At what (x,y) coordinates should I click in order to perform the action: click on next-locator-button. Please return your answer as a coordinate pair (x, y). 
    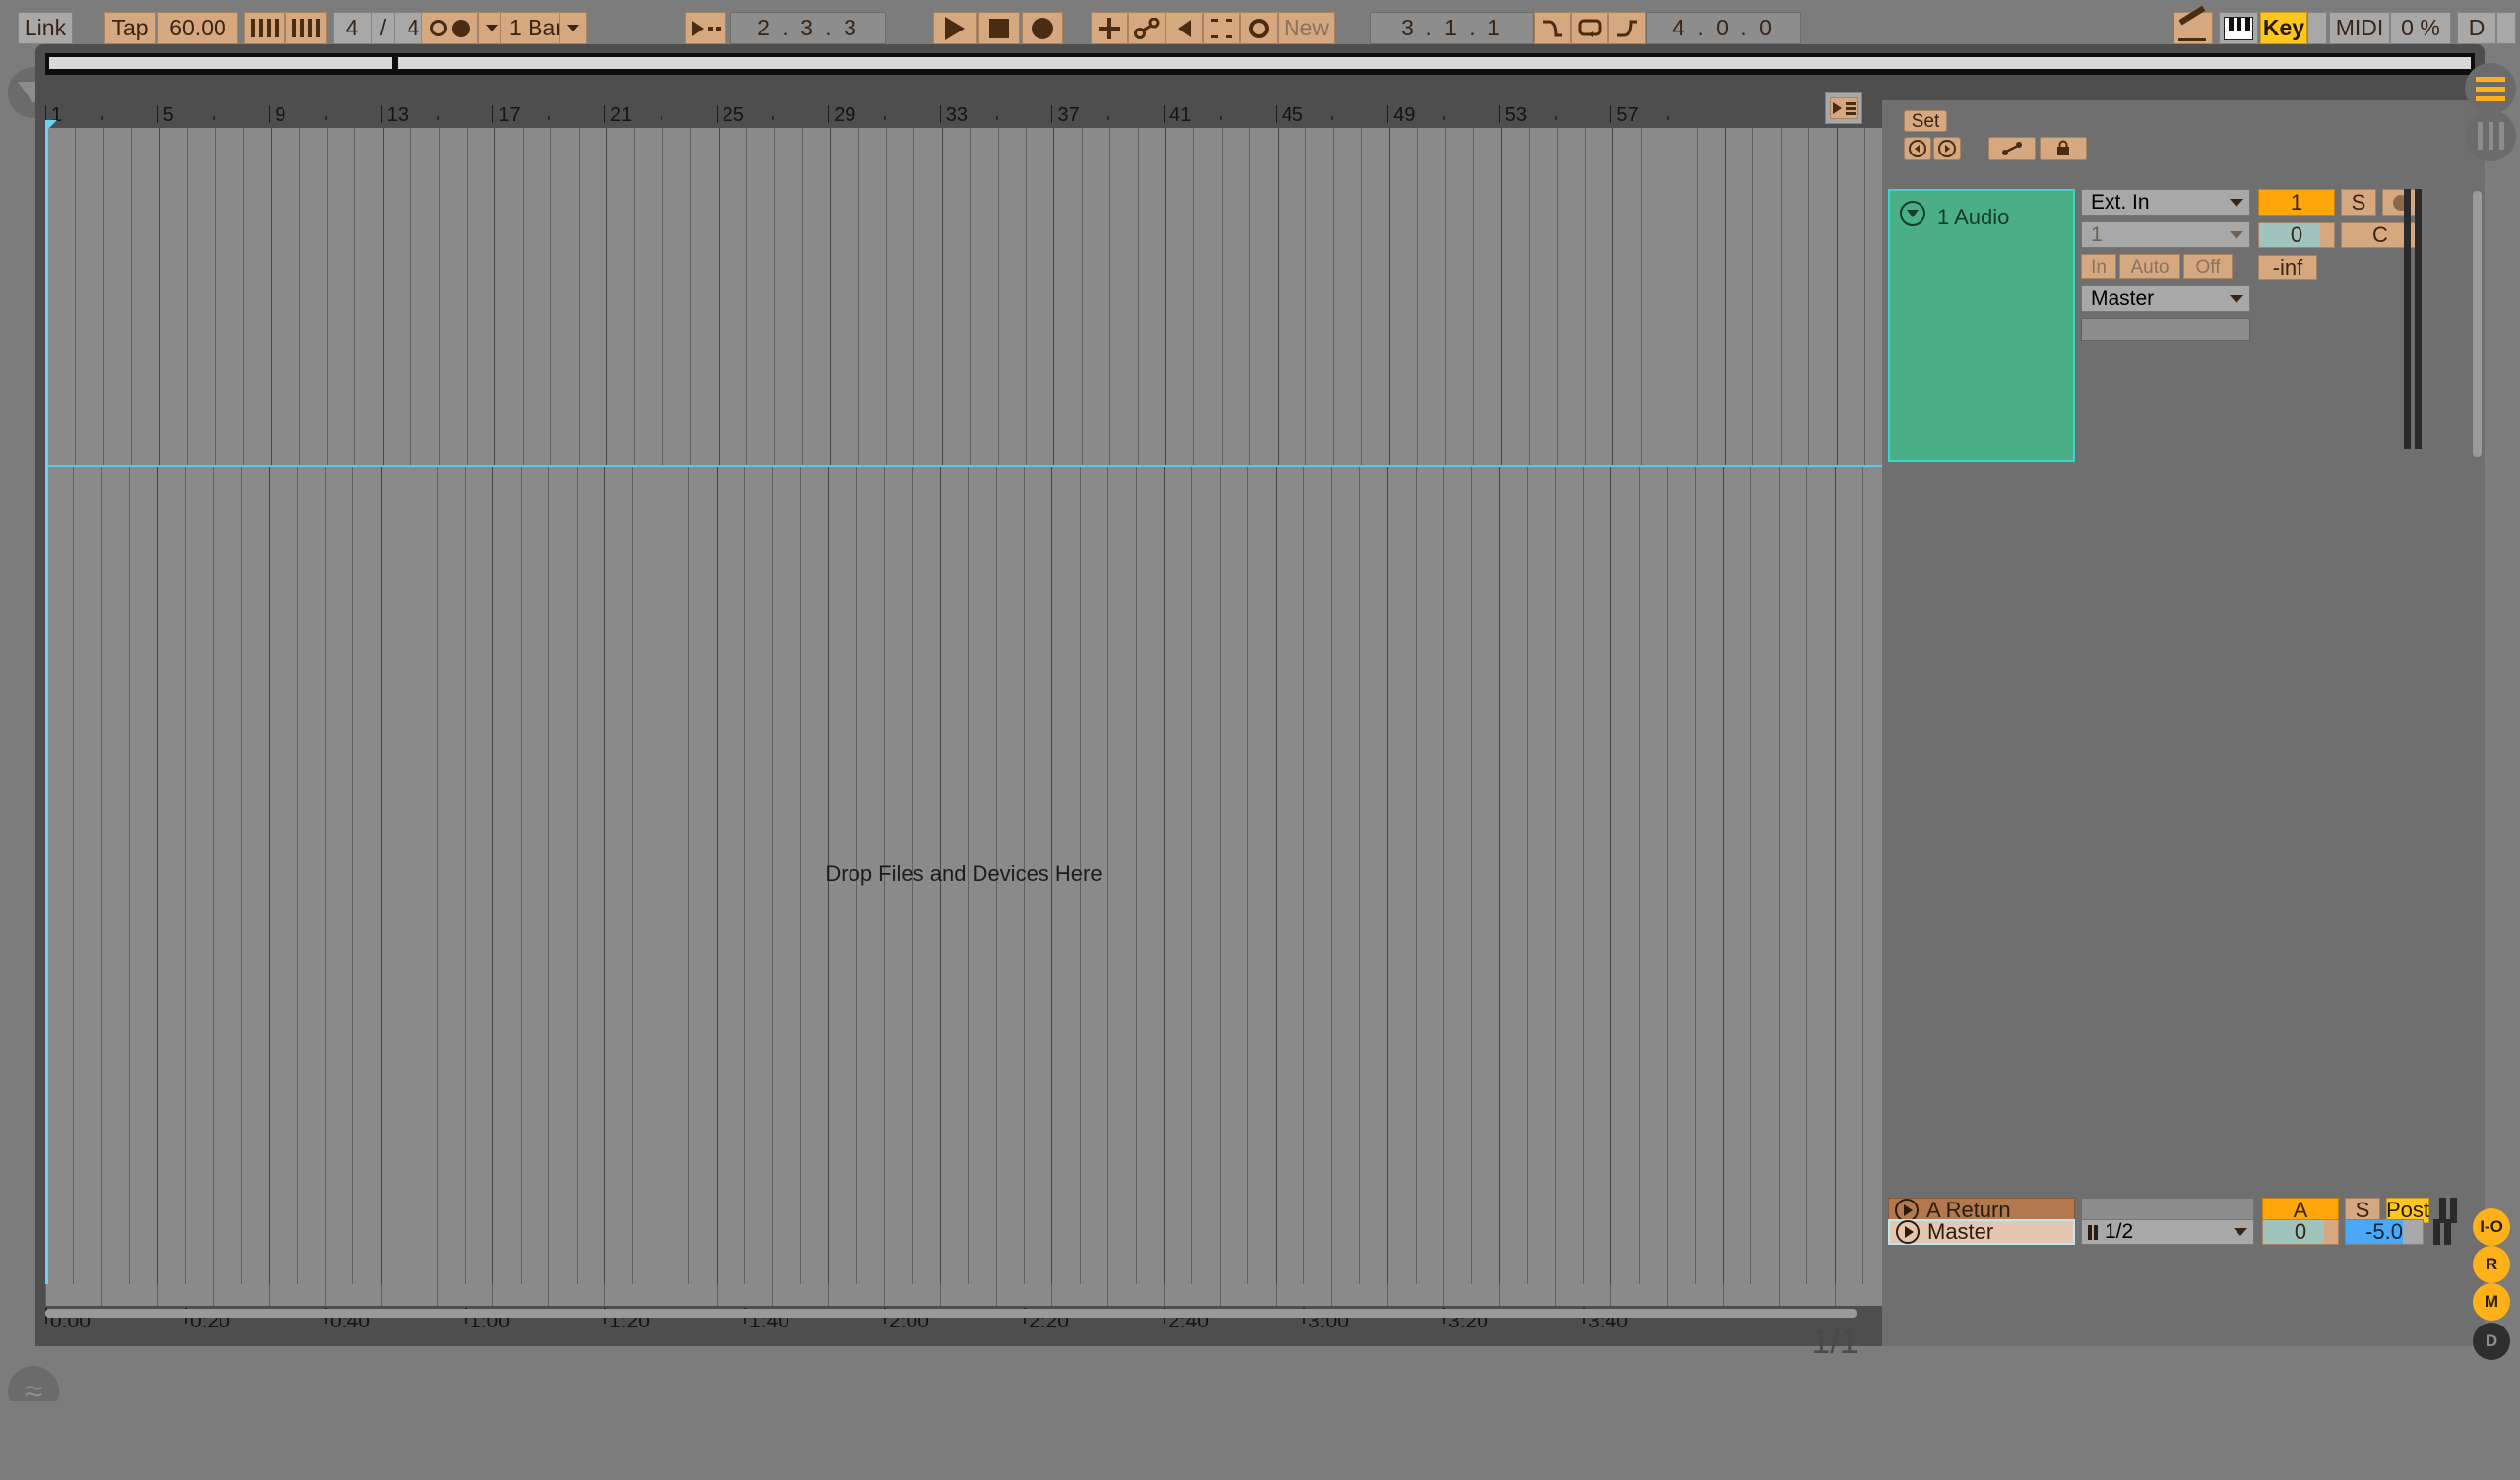
    Looking at the image, I should click on (1947, 148).